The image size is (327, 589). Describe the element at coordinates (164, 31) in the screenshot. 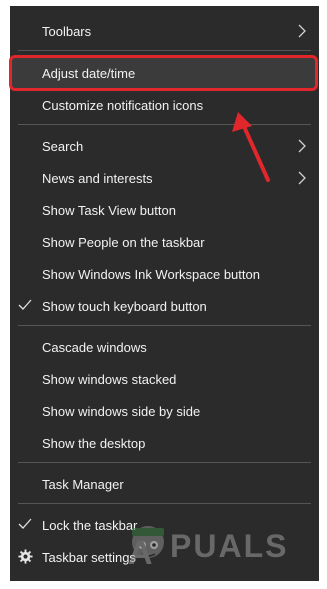

I see `menu-item-toolbars: Toolbars` at that location.